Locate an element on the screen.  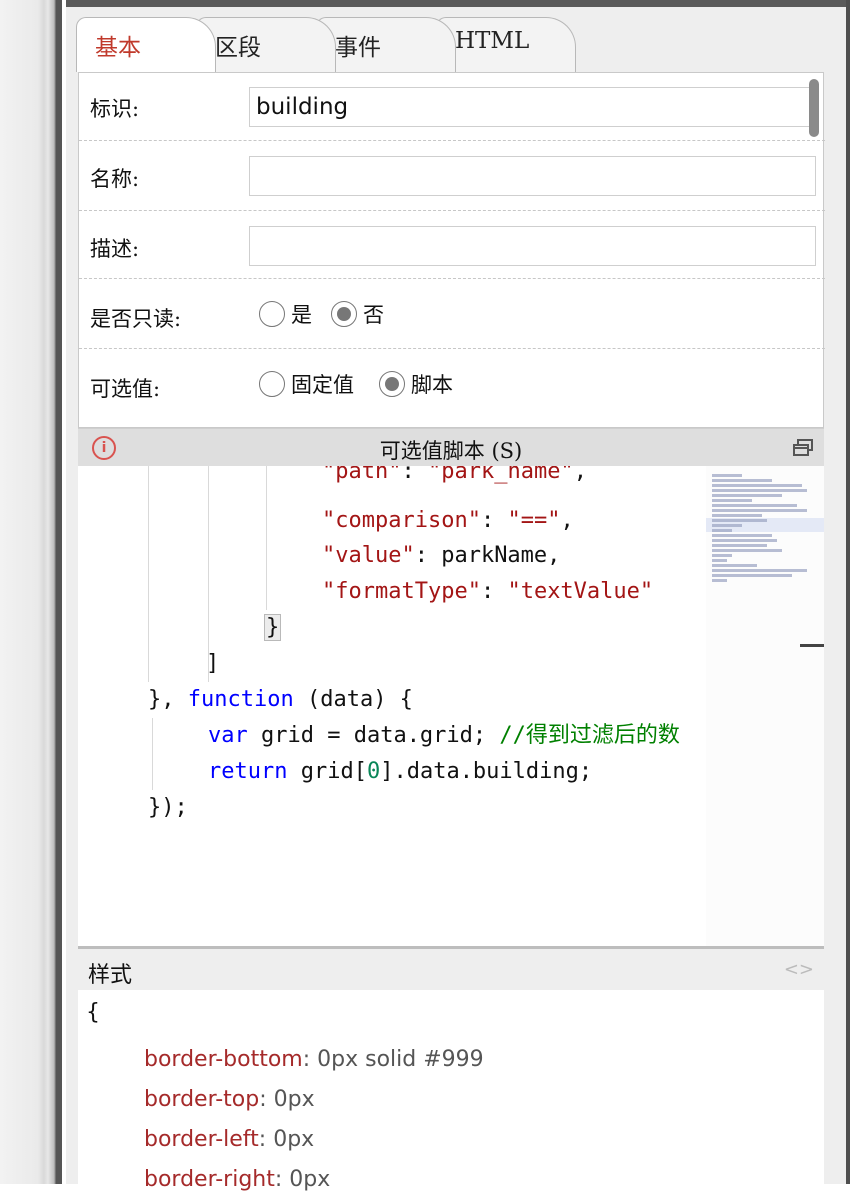
code-line: "formatType": "textValue" is located at coordinates (488, 591).